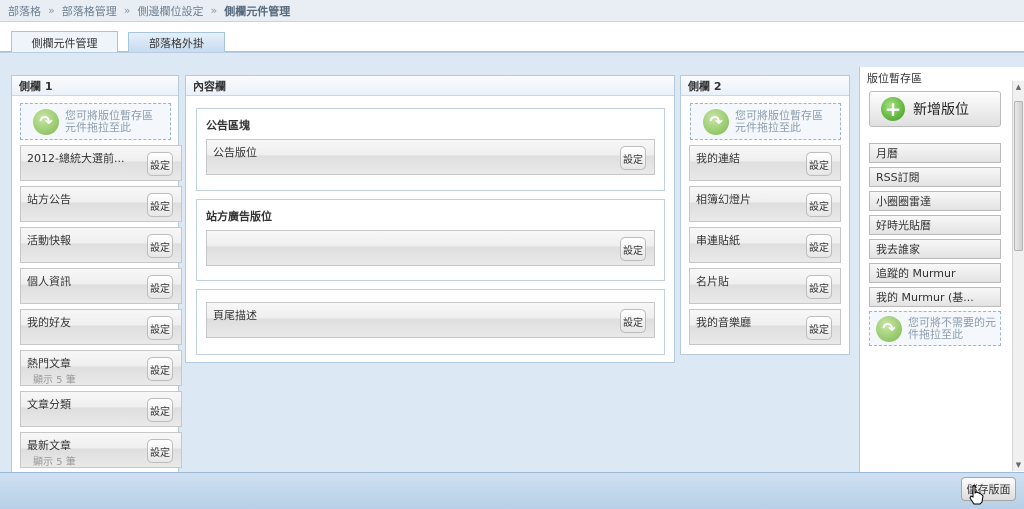  What do you see at coordinates (941, 110) in the screenshot?
I see `add-widget-label: 新增版位` at bounding box center [941, 110].